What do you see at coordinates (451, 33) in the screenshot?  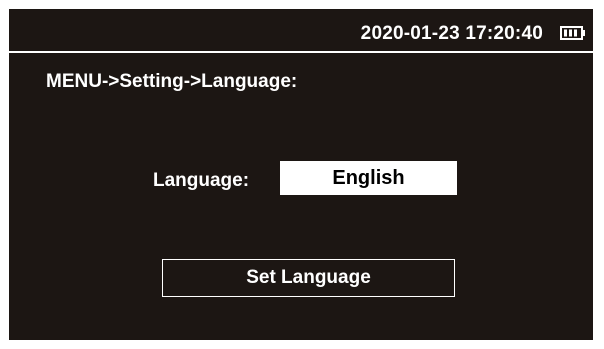 I see `datetime-display: 2020-01-23 17:20:40` at bounding box center [451, 33].